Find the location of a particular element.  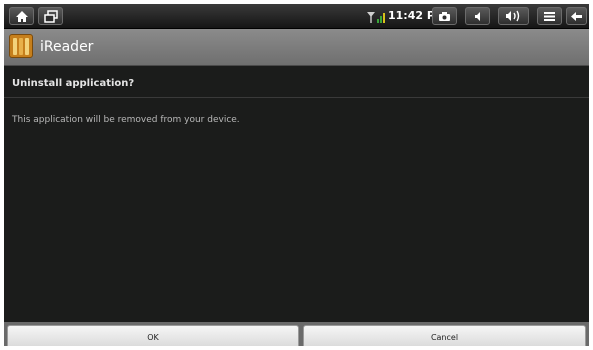

menu-button is located at coordinates (549, 16).